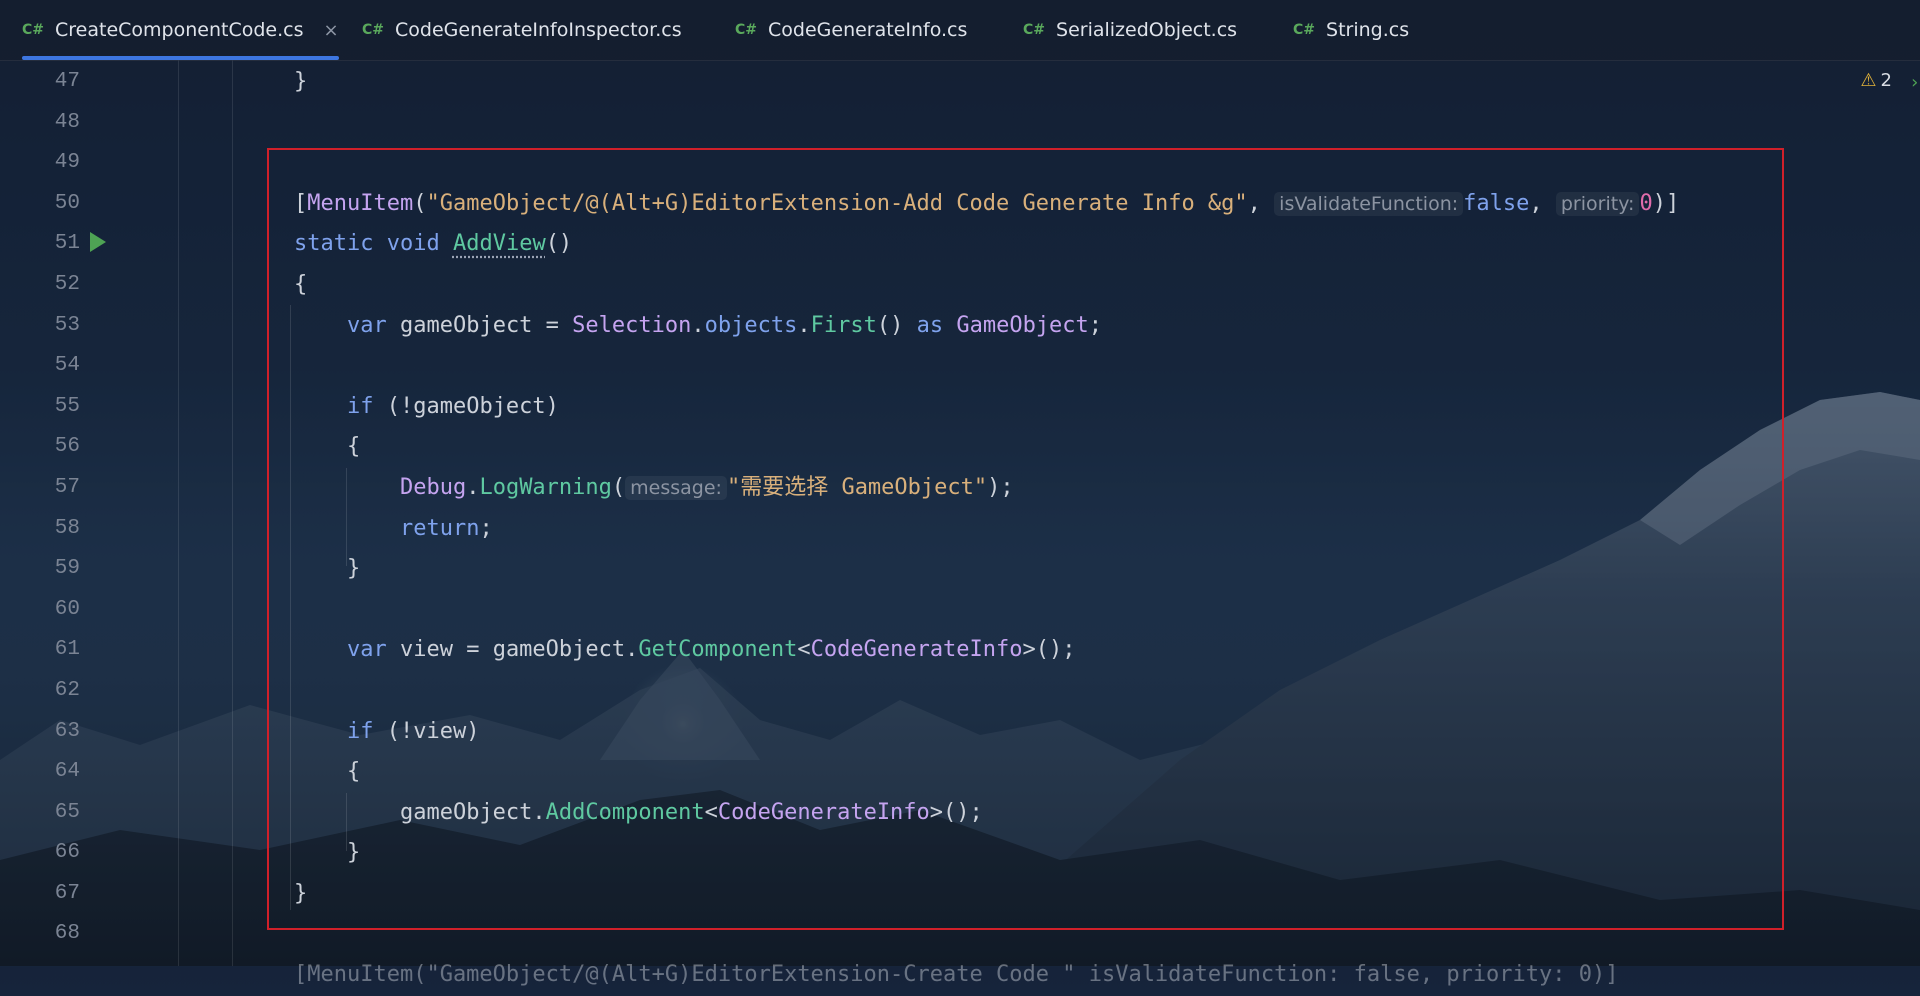 The width and height of the screenshot is (1920, 996). What do you see at coordinates (1368, 30) in the screenshot?
I see `tab-label: String.cs` at bounding box center [1368, 30].